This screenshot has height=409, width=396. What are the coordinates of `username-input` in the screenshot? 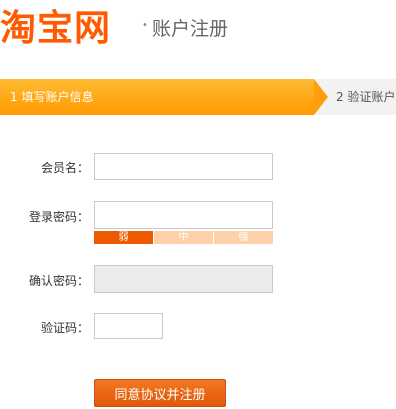 It's located at (183, 166).